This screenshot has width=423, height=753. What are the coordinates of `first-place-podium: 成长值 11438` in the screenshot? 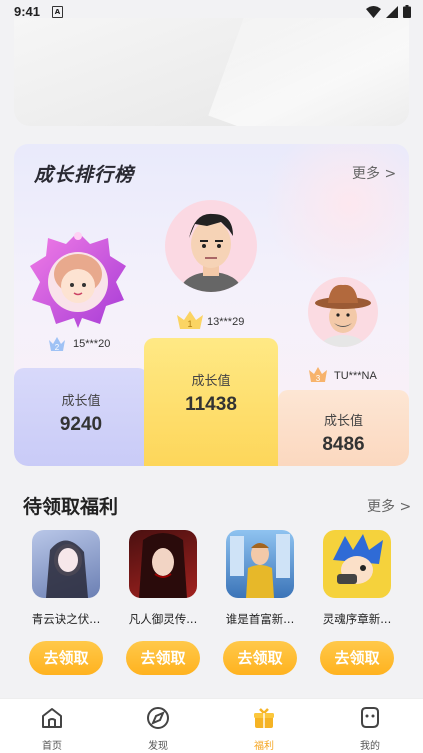 It's located at (211, 402).